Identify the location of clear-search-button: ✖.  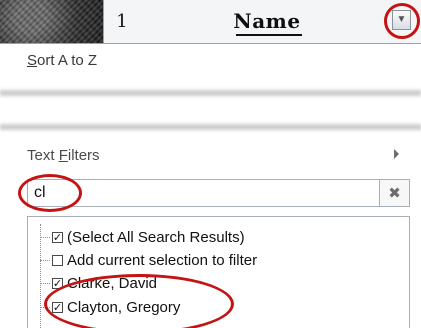
(395, 193).